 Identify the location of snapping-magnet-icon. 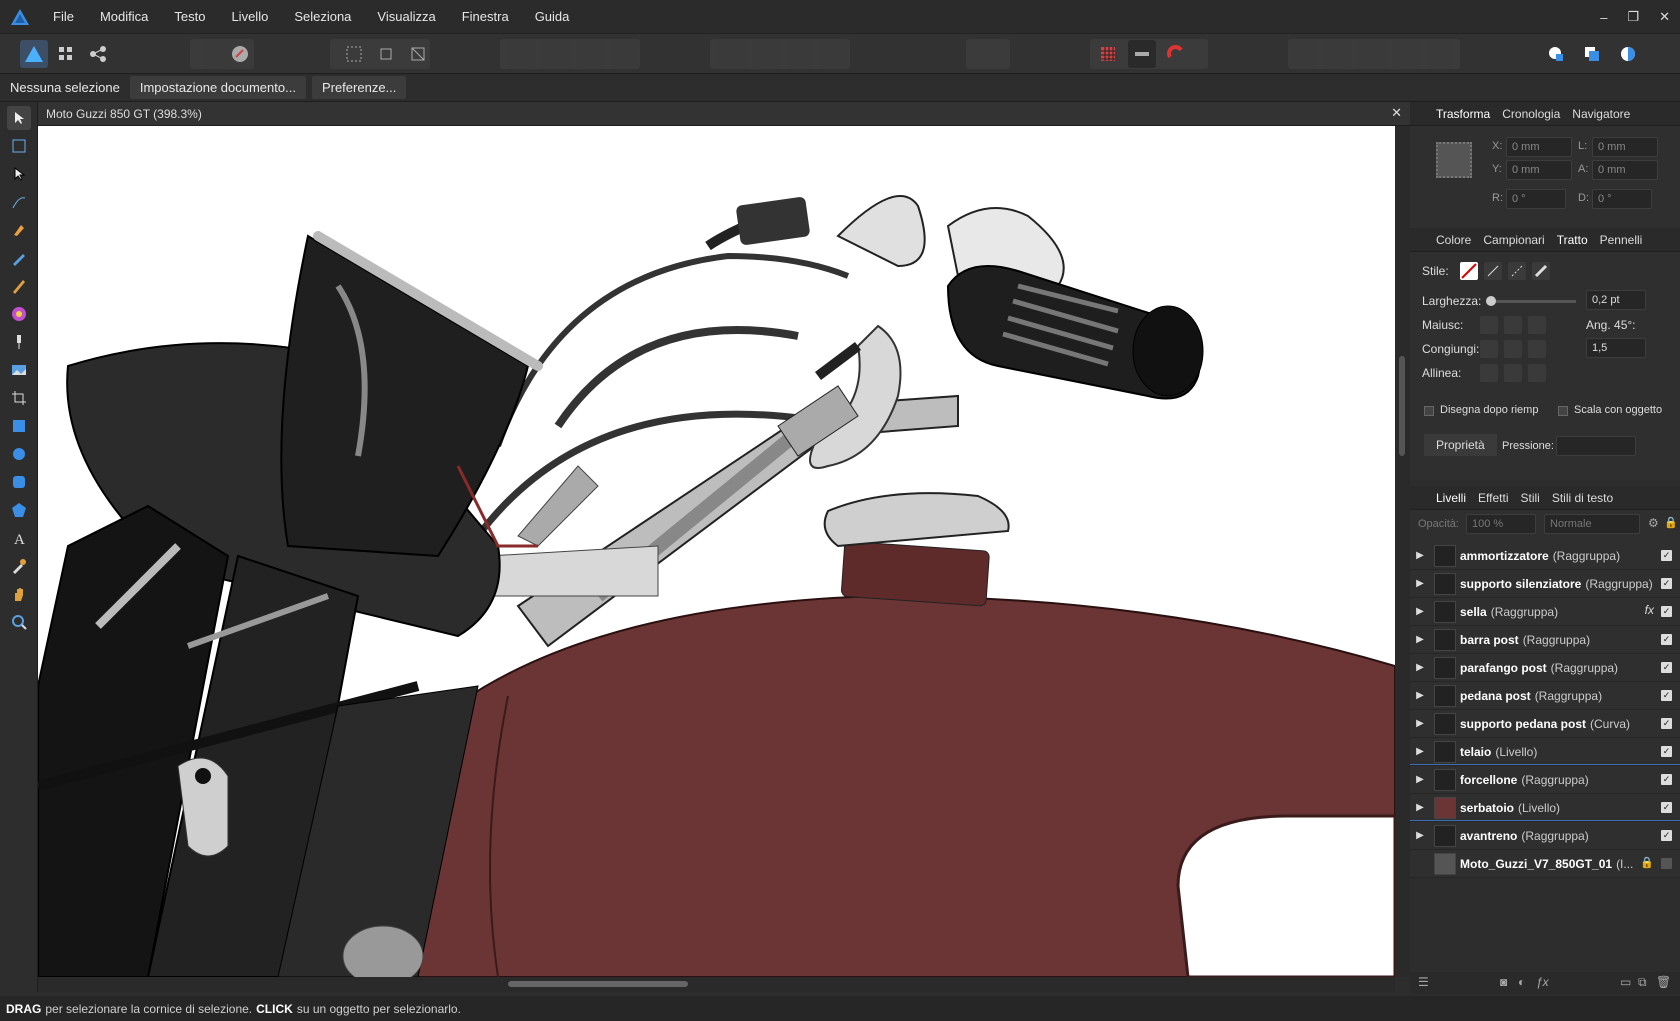
(1176, 54).